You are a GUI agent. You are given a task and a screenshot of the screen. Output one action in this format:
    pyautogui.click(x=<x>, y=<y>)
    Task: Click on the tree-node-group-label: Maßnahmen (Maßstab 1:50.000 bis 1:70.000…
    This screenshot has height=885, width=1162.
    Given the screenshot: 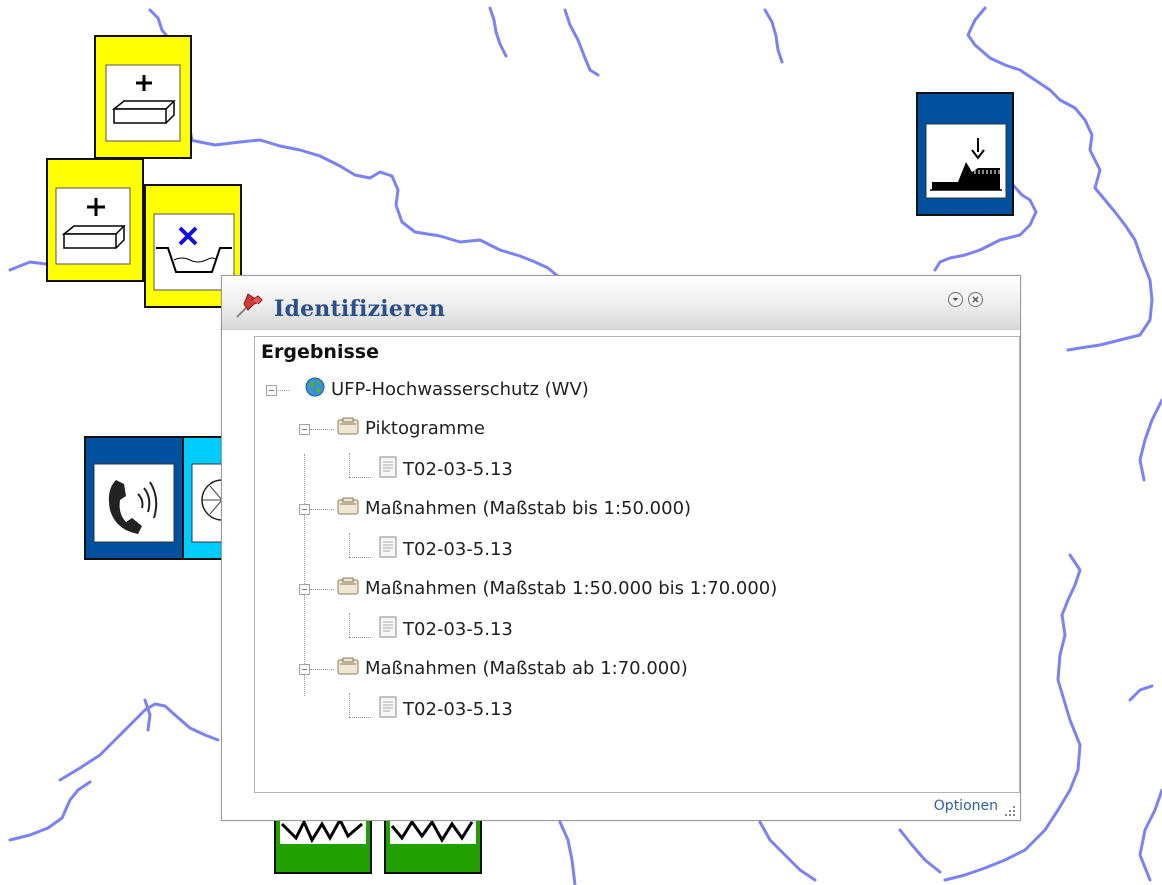 What is the action you would take?
    pyautogui.click(x=571, y=588)
    